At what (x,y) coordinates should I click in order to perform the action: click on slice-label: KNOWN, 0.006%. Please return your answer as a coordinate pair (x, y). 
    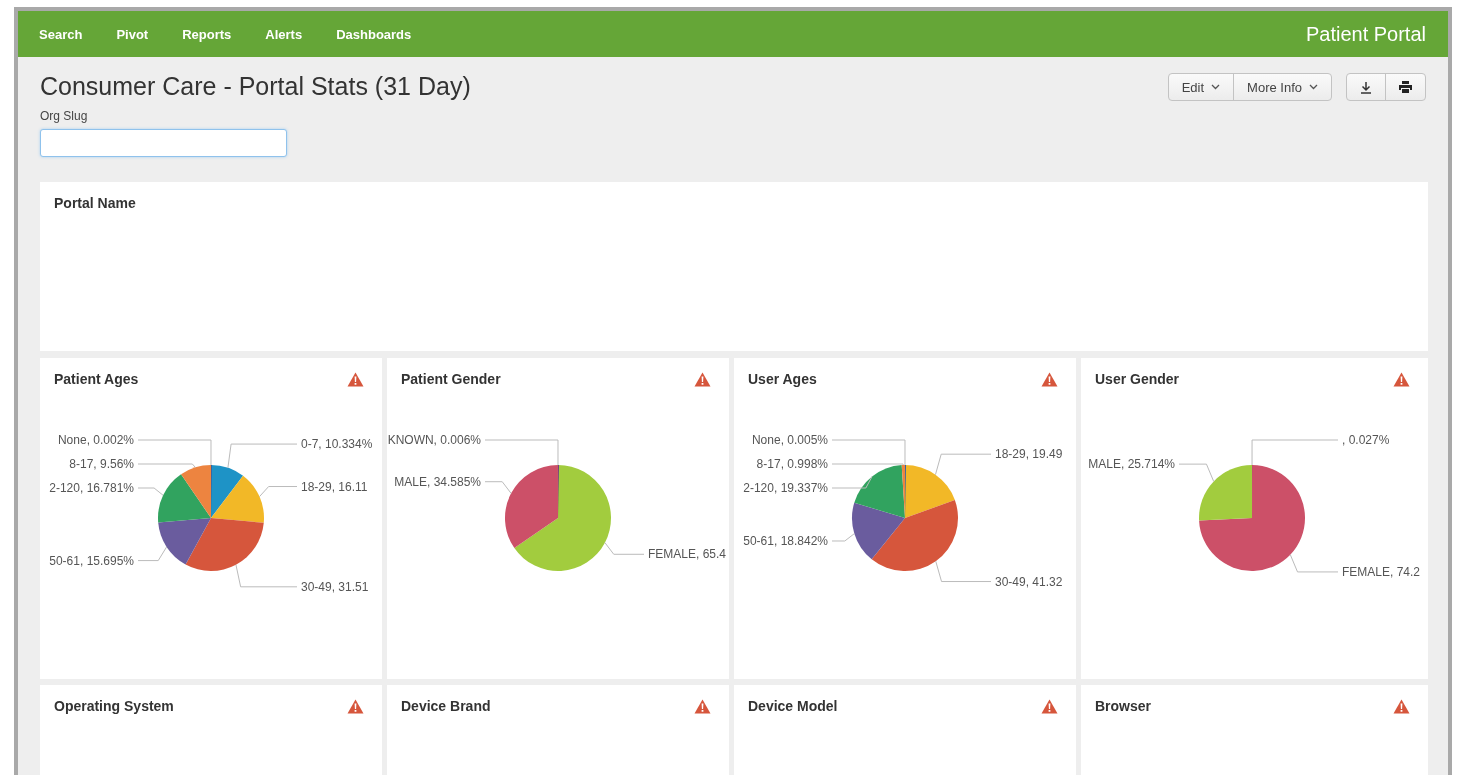
    Looking at the image, I should click on (434, 440).